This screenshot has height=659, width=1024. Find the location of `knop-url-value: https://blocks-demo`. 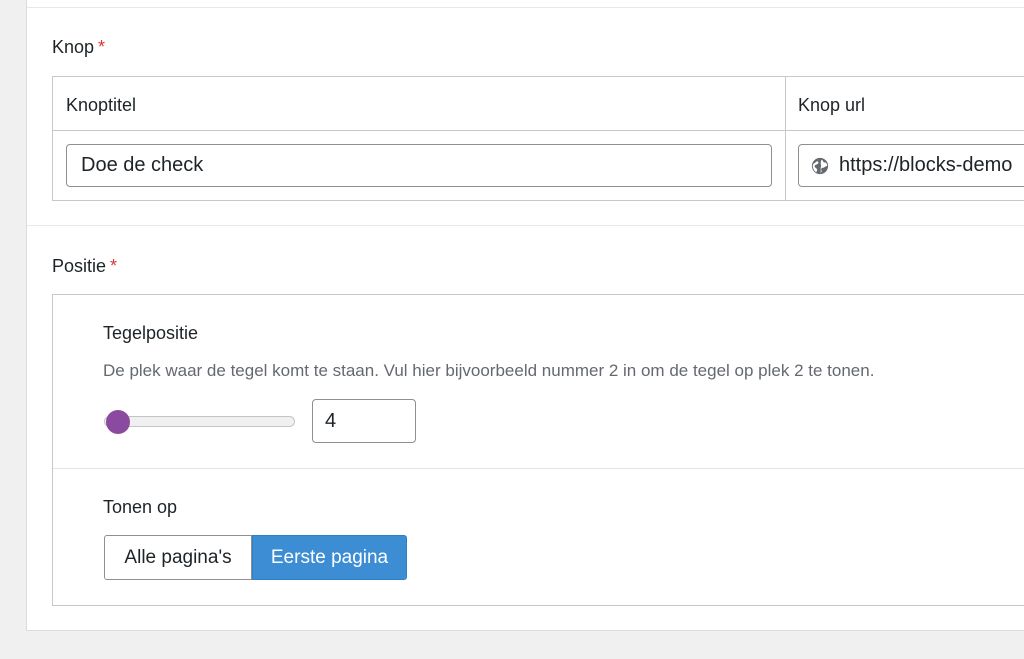

knop-url-value: https://blocks-demo is located at coordinates (926, 165).